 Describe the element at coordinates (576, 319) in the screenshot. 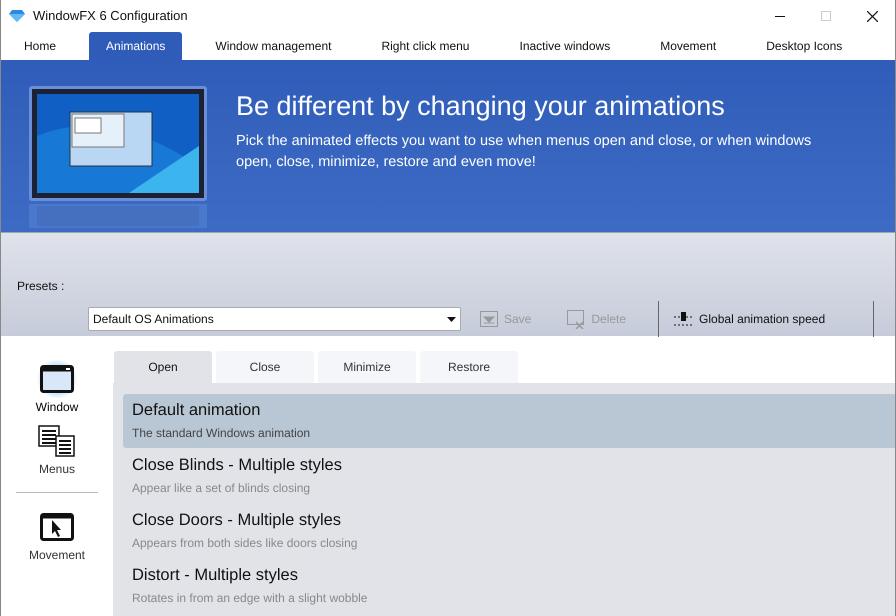

I see `delete-icon` at that location.